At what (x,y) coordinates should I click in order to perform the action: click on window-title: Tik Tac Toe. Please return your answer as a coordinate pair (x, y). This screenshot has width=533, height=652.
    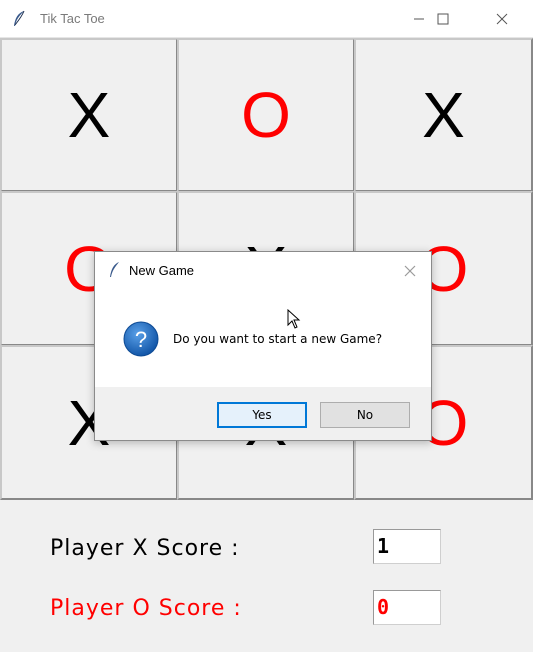
    Looking at the image, I should click on (72, 18).